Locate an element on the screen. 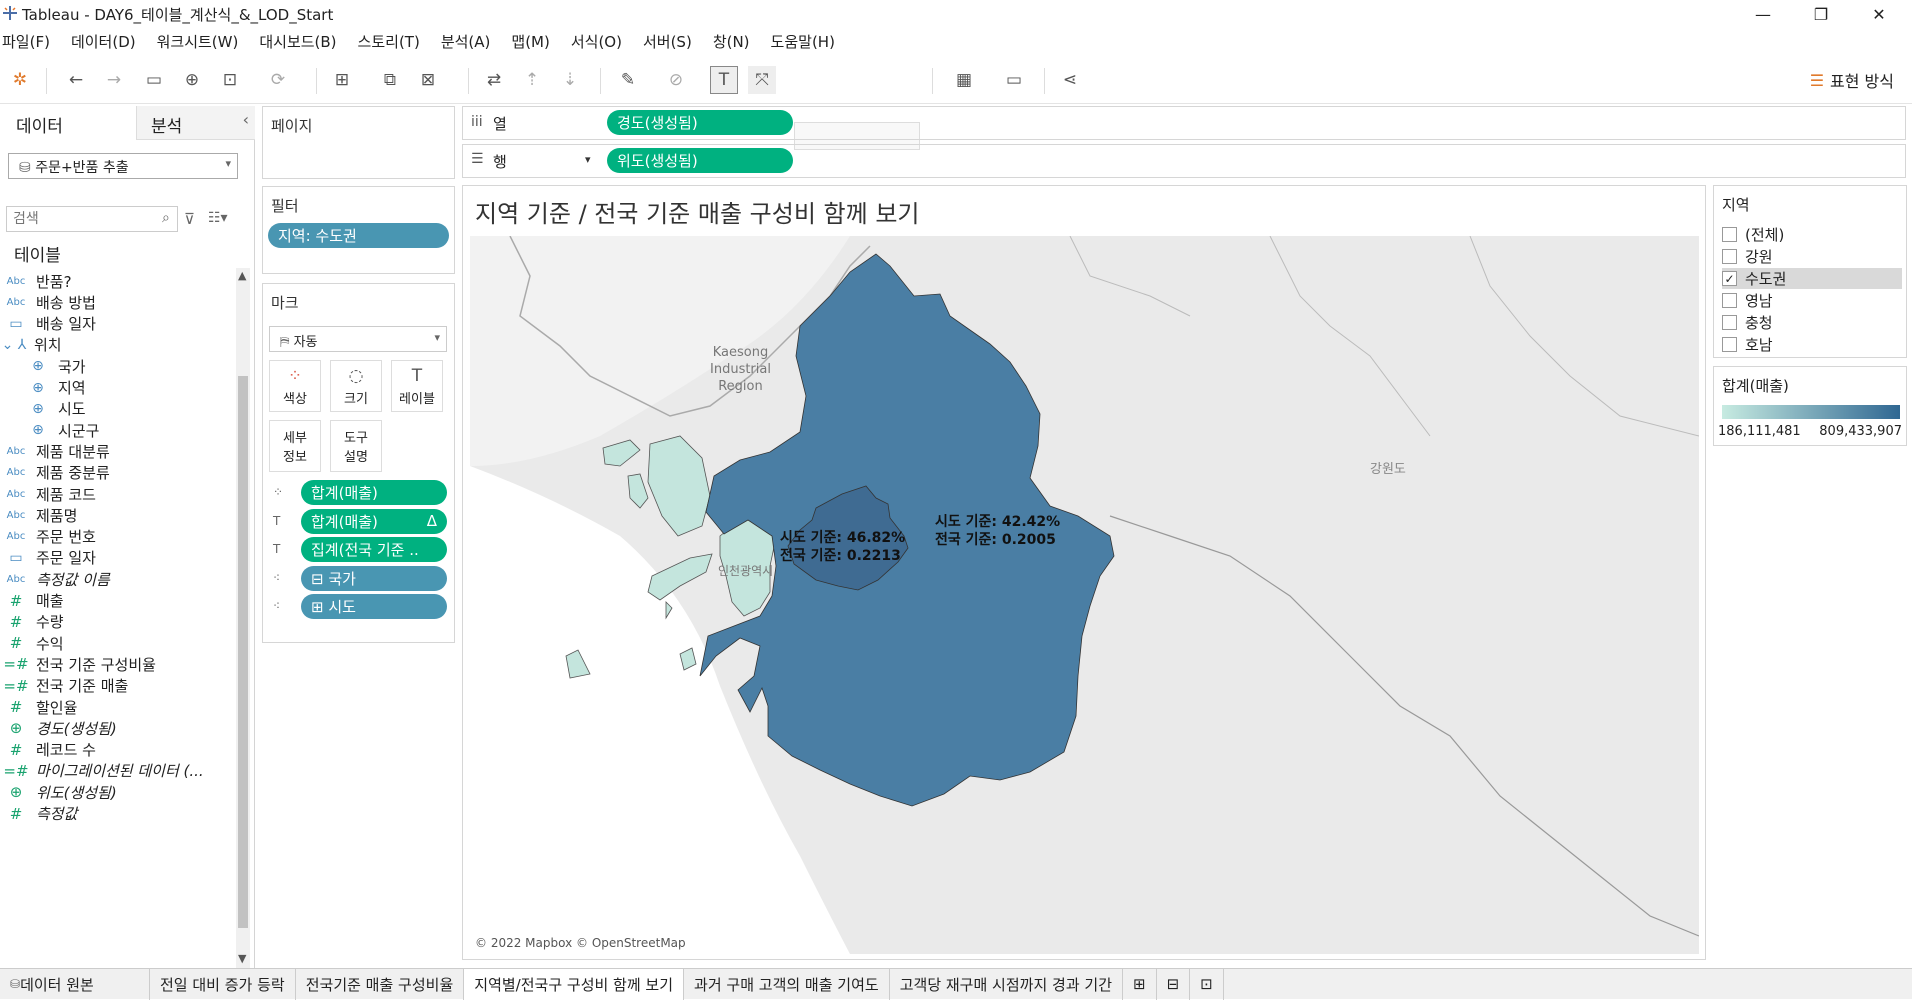  sheet-tab: 고객당 재구매 시점까지 경과 기간 is located at coordinates (1006, 984).